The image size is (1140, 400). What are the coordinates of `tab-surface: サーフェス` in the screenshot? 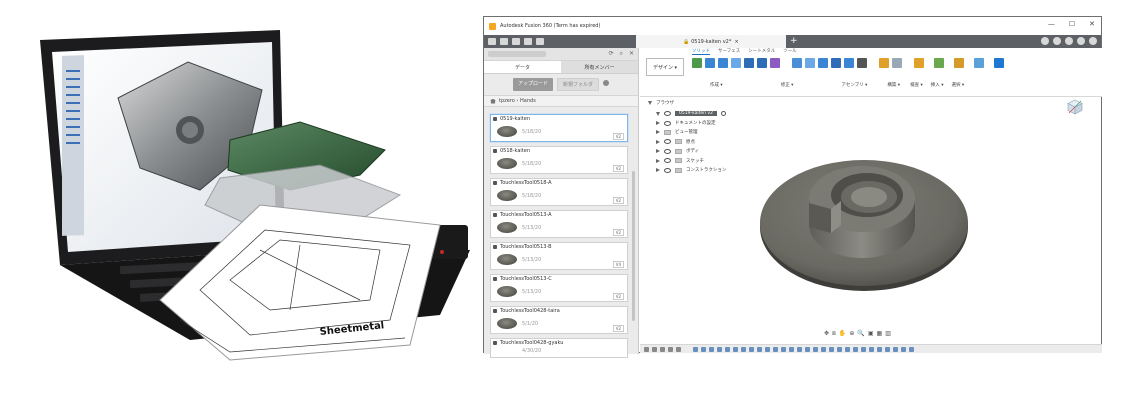 It's located at (729, 51).